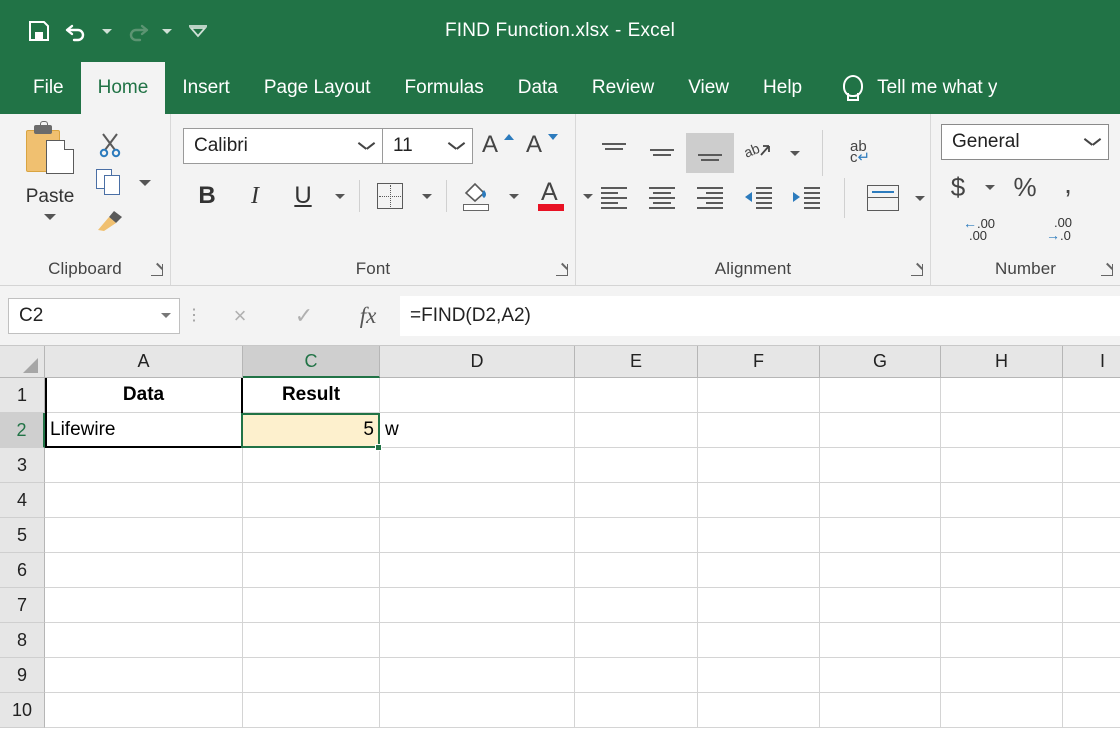 This screenshot has width=1120, height=747. What do you see at coordinates (1002, 362) in the screenshot?
I see `column-header-h: H` at bounding box center [1002, 362].